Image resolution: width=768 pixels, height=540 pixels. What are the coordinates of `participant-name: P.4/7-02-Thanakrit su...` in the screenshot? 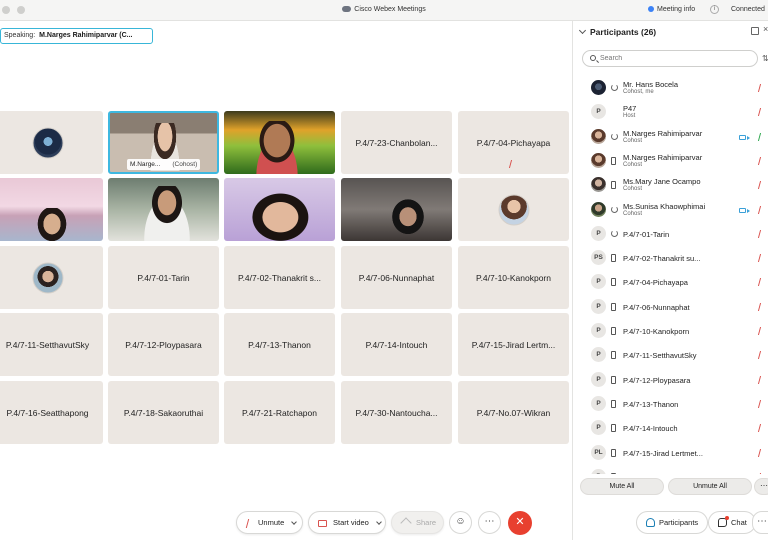 It's located at (662, 259).